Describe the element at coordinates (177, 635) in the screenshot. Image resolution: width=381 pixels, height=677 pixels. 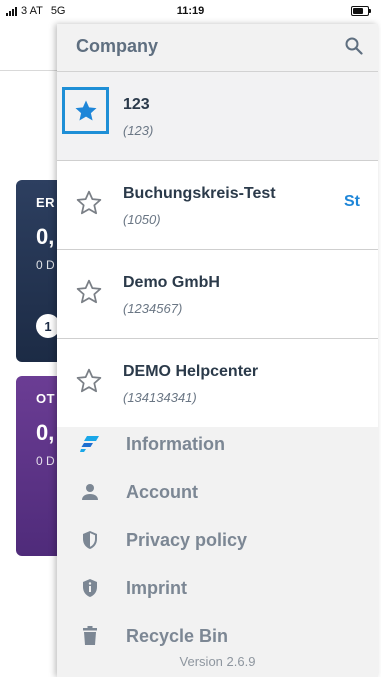
I see `menu-label: Recycle Bin` at that location.